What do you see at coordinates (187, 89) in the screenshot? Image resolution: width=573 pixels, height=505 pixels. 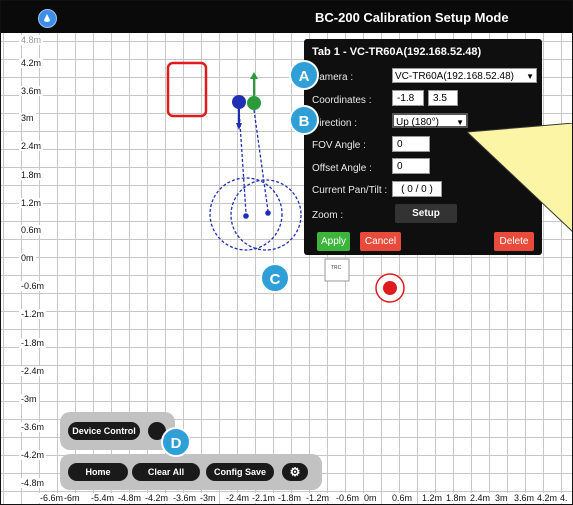 I see `zone-rectangle` at bounding box center [187, 89].